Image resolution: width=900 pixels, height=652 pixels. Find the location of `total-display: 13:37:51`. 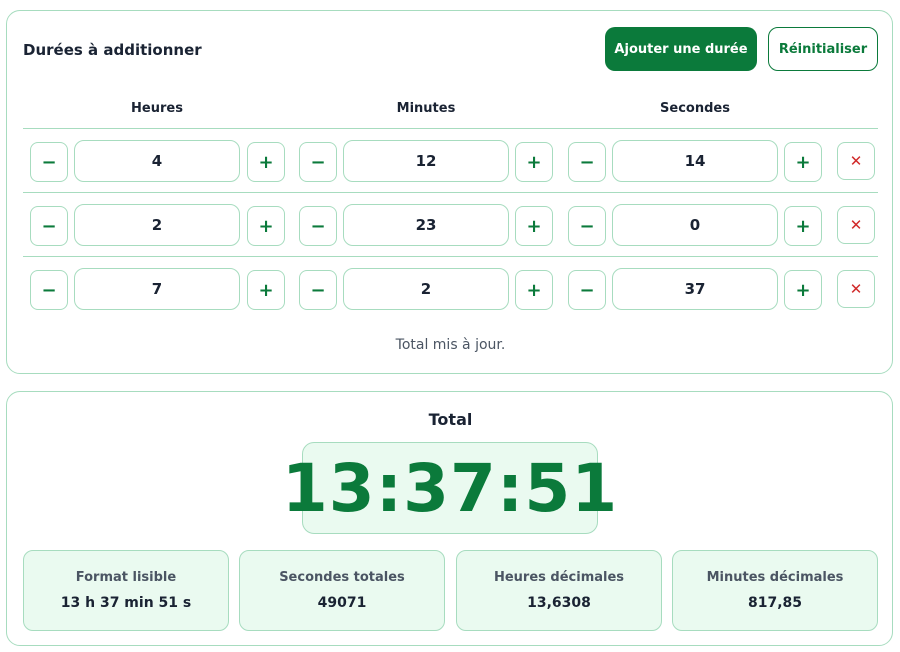

total-display: 13:37:51 is located at coordinates (449, 488).